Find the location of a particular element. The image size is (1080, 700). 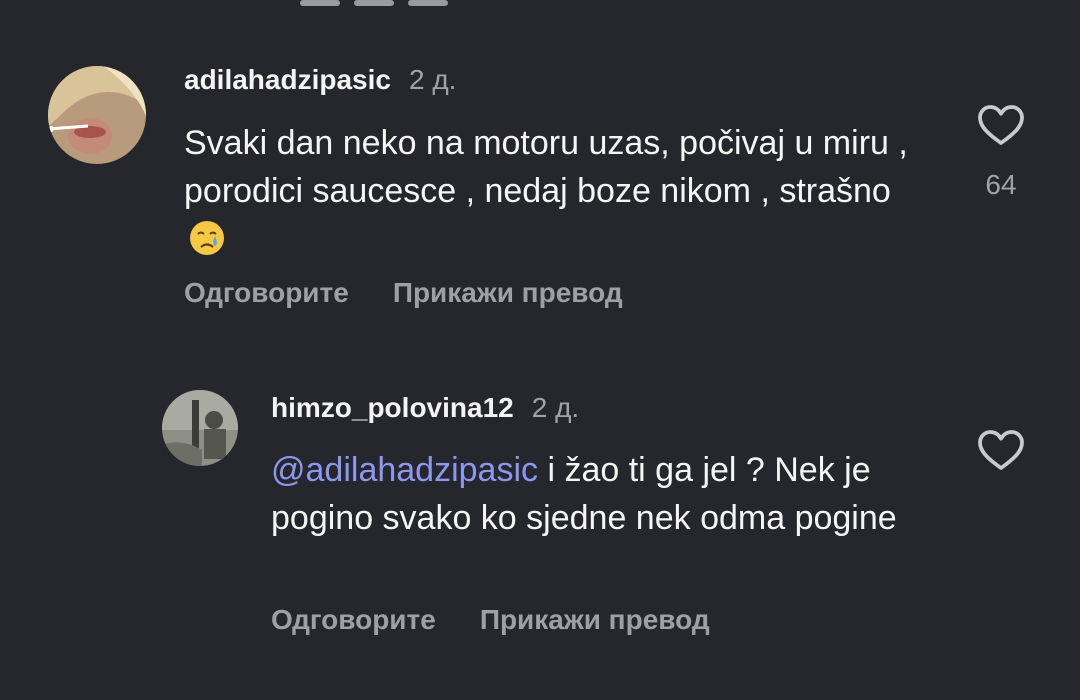

comment-meta: adilahadzipasic 2 д. is located at coordinates (320, 80).